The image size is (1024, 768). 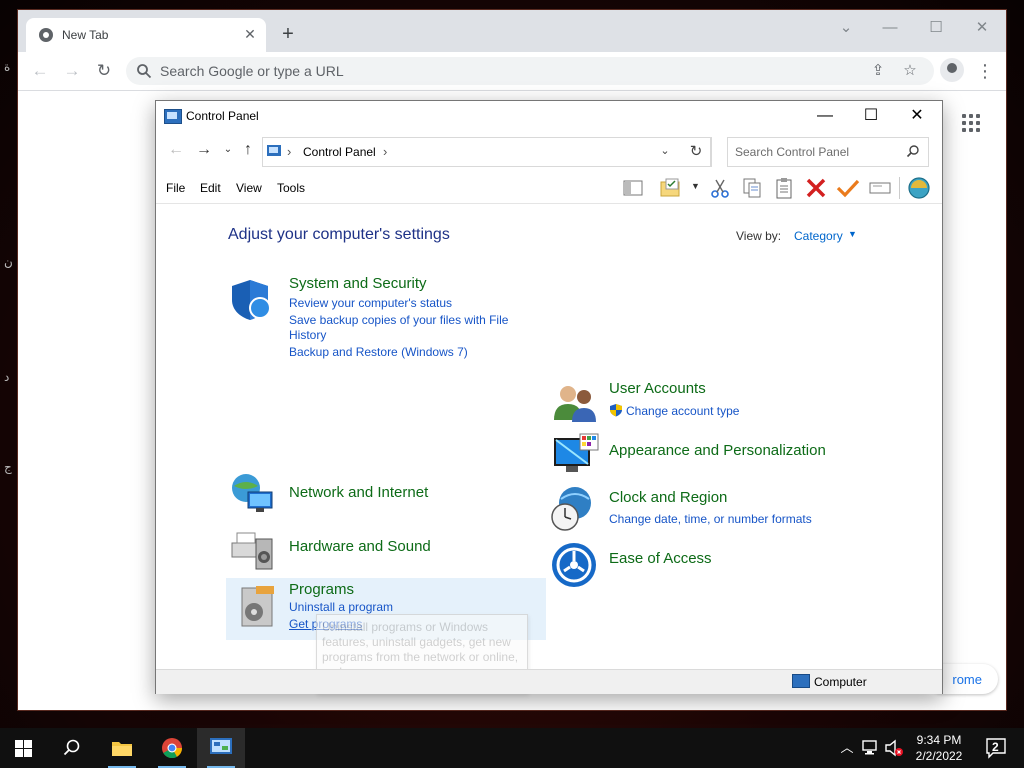 I want to click on maximize-button: ☐, so click(x=936, y=28).